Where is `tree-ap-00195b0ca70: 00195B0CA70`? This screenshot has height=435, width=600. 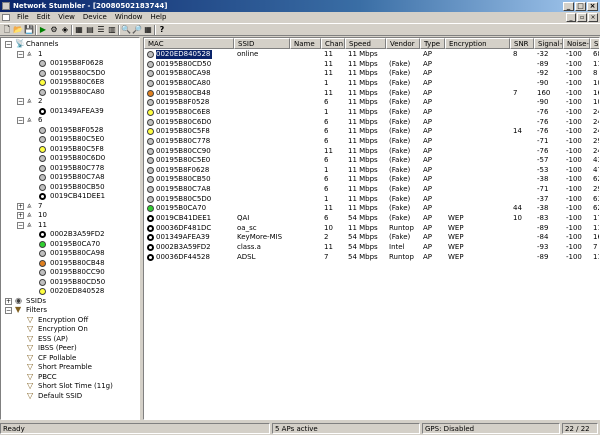 tree-ap-00195b0ca70: 00195B0CA70 is located at coordinates (70, 244).